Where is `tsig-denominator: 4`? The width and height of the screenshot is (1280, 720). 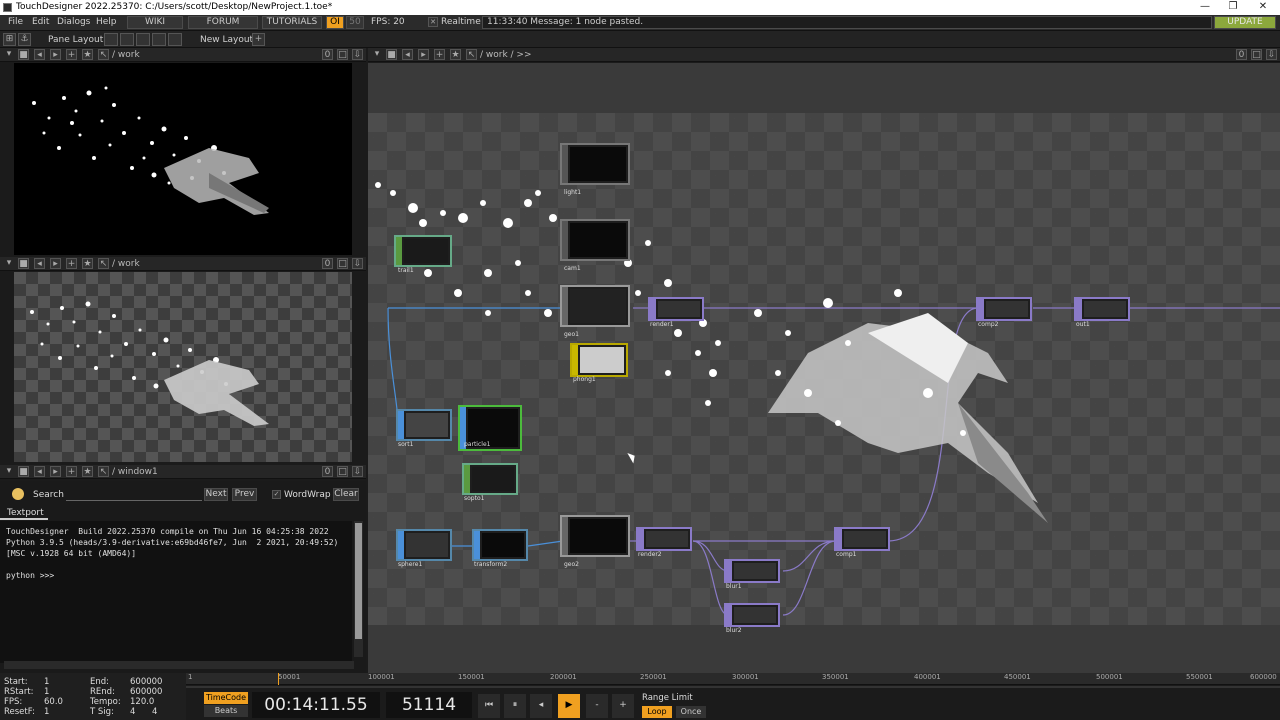
tsig-denominator: 4 is located at coordinates (154, 712).